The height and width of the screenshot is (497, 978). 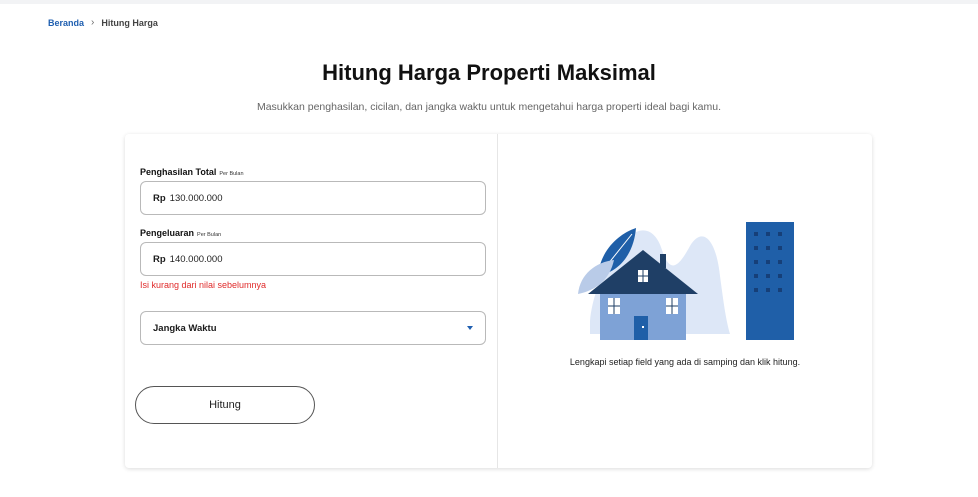 What do you see at coordinates (66, 23) in the screenshot?
I see `breadcrumb-home-link: Beranda` at bounding box center [66, 23].